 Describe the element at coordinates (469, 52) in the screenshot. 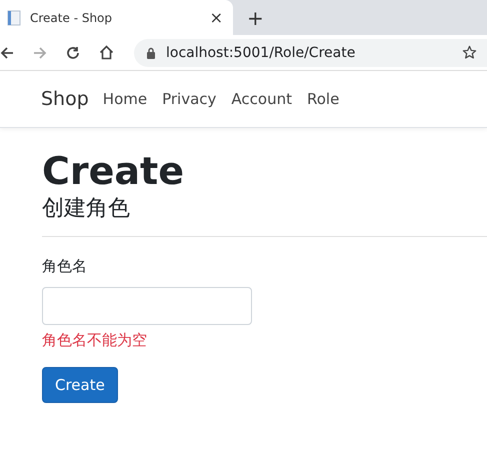

I see `star-icon` at that location.